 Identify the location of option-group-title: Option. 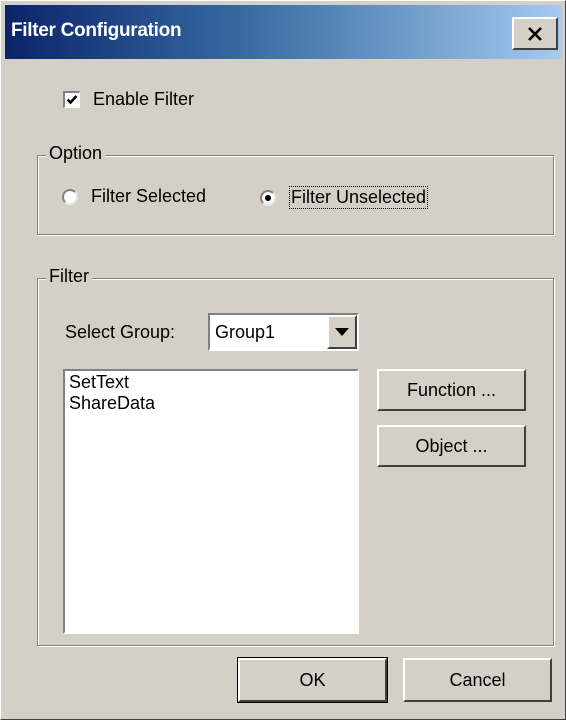
(76, 153).